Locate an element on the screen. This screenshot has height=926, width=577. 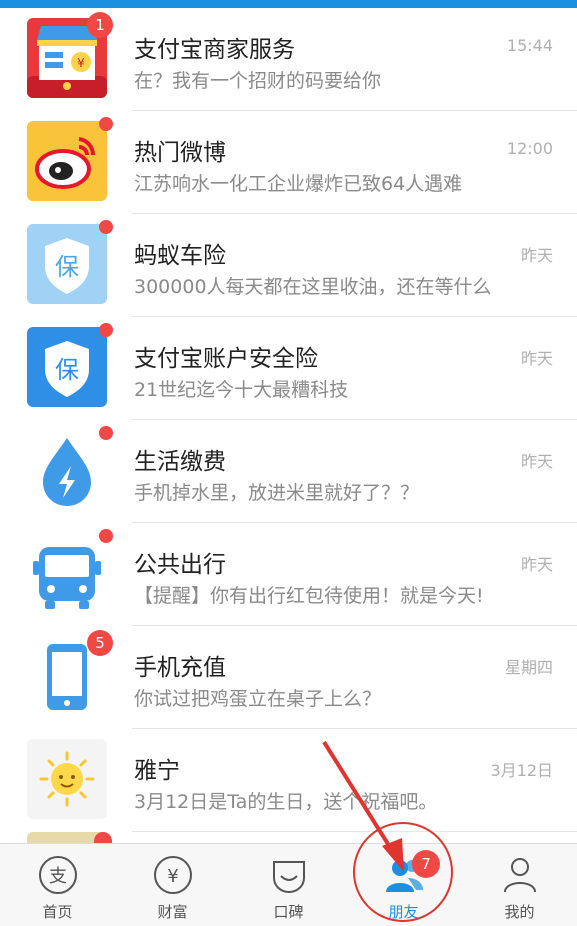
item-title: 热门微博 is located at coordinates (180, 153).